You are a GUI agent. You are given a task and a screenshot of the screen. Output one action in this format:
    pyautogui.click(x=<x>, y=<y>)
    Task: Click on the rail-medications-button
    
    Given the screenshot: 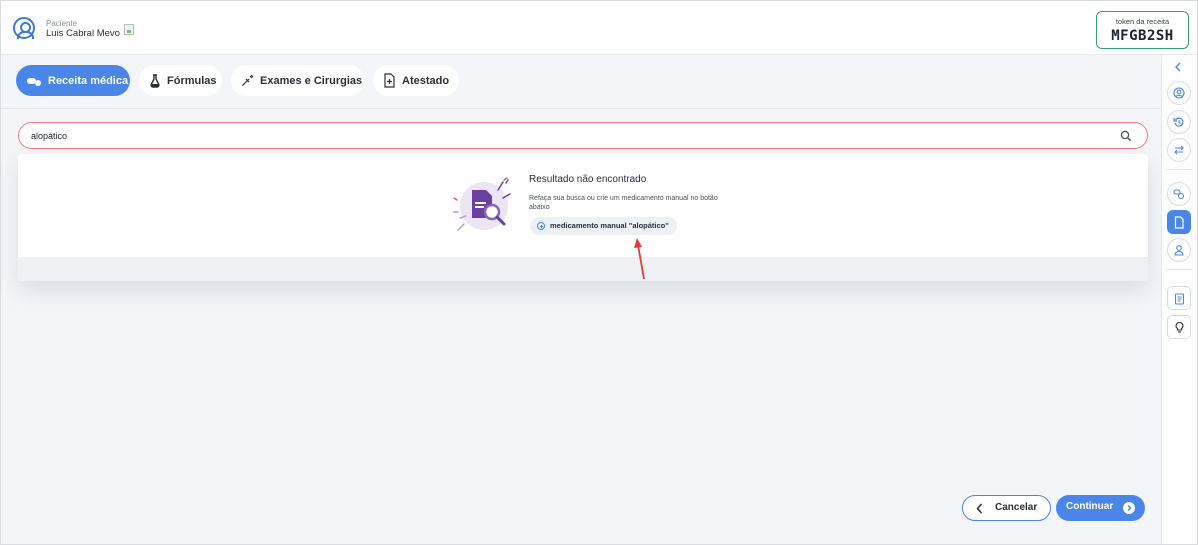 What is the action you would take?
    pyautogui.click(x=1179, y=194)
    